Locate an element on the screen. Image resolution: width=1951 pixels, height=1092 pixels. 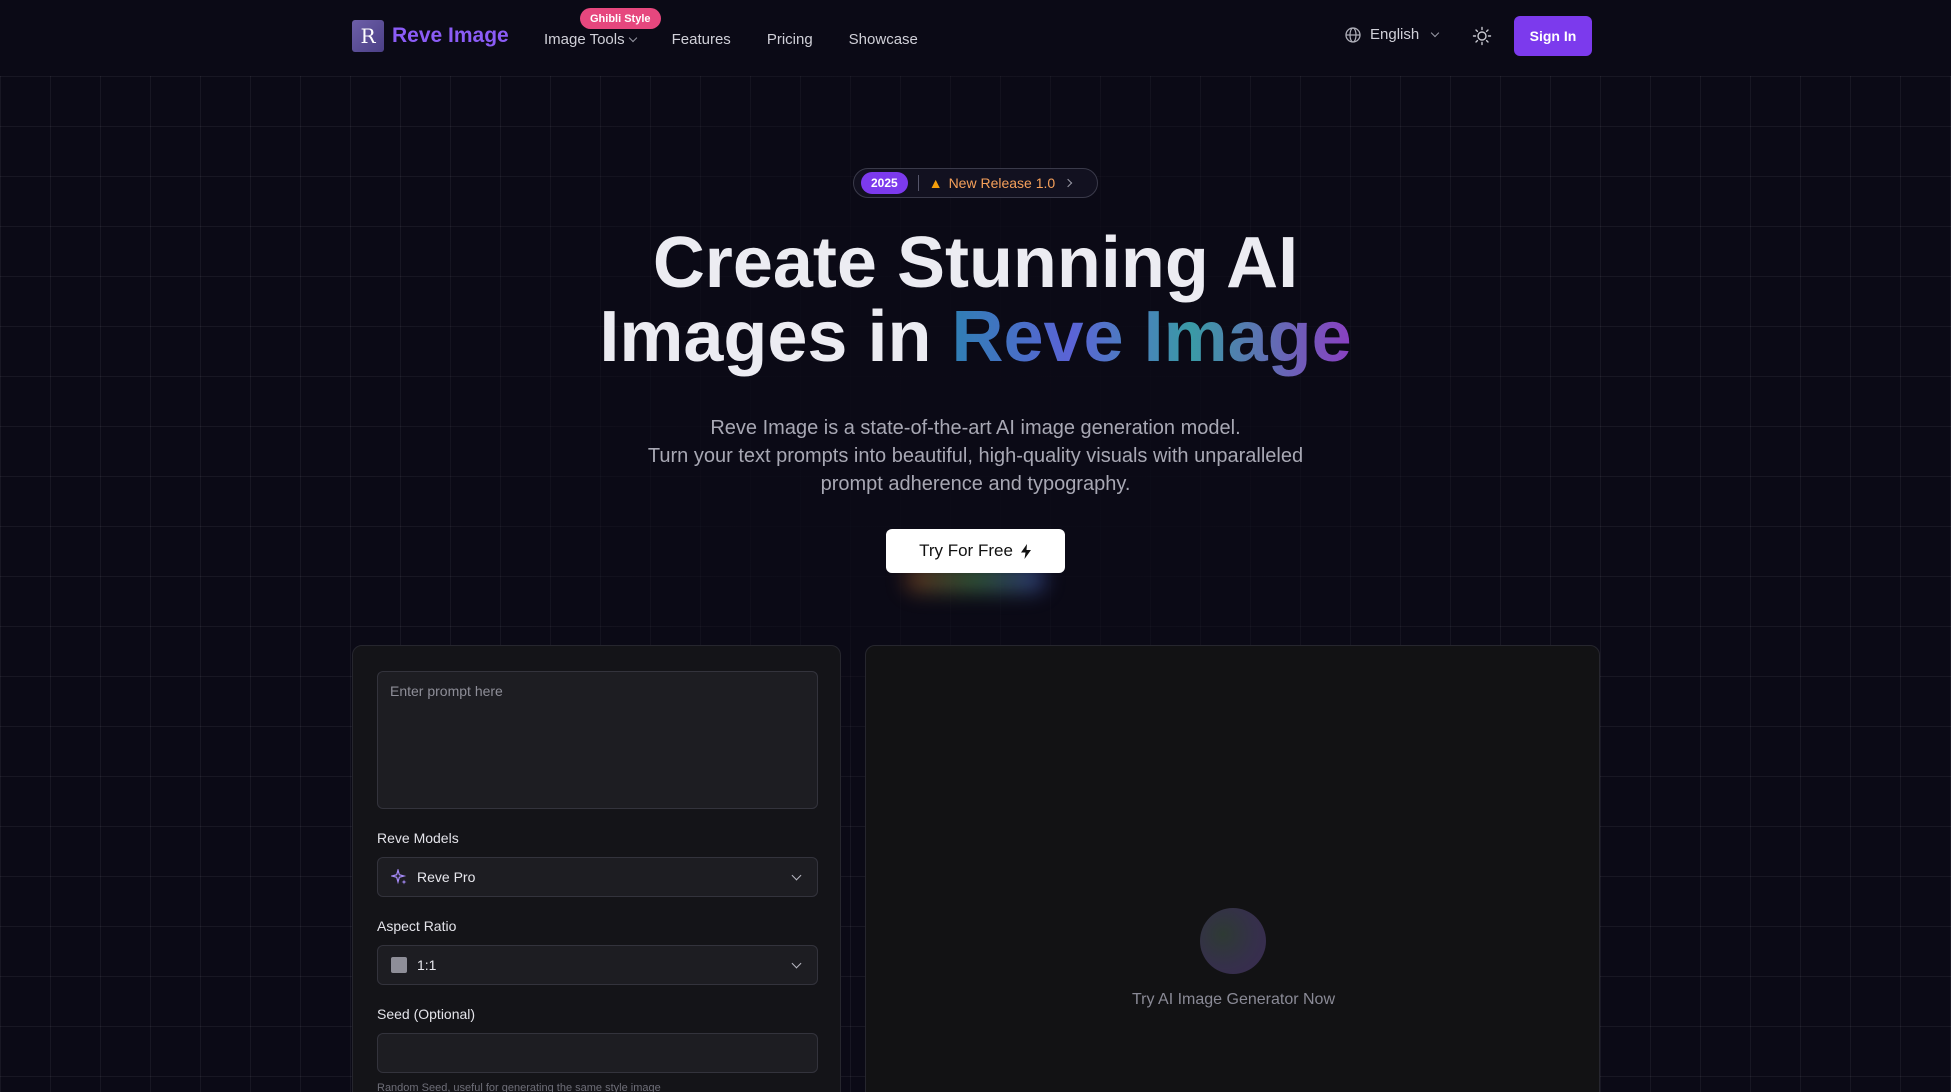
release-label: New Release 1.0 is located at coordinates (1002, 183).